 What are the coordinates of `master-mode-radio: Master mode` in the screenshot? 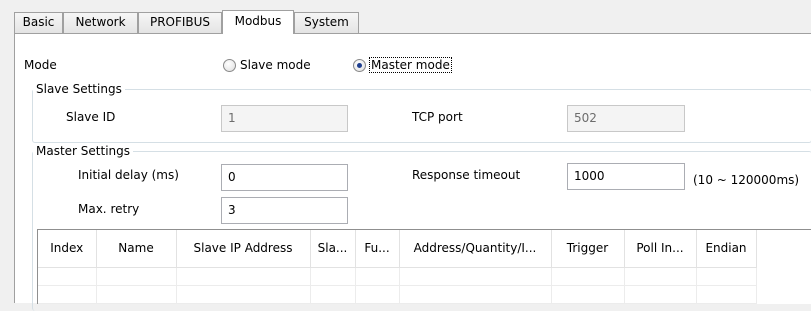 It's located at (402, 65).